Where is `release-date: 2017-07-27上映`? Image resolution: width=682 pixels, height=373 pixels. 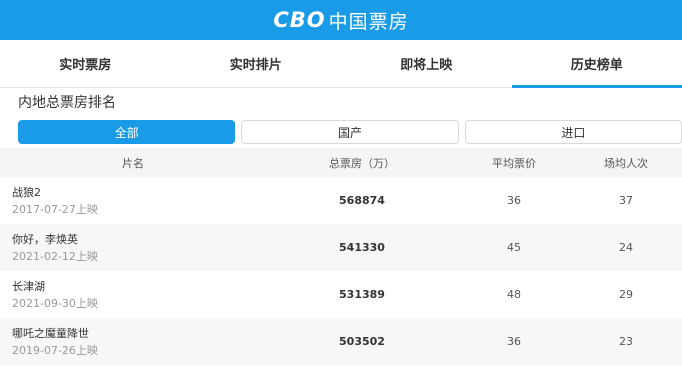
release-date: 2017-07-27上映 is located at coordinates (55, 209).